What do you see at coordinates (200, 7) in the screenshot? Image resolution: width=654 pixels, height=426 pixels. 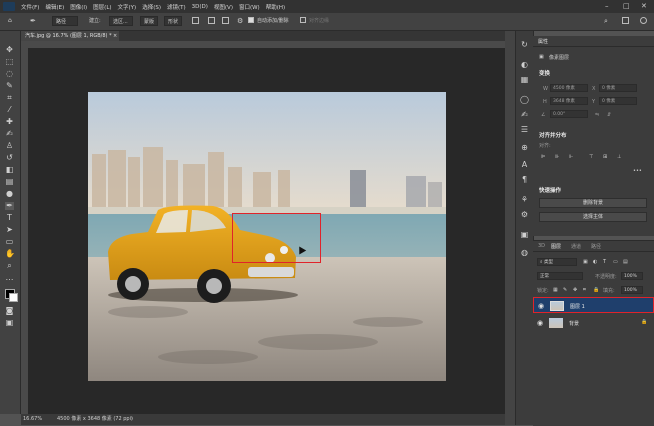 I see `menu-3d: 3D(D)` at bounding box center [200, 7].